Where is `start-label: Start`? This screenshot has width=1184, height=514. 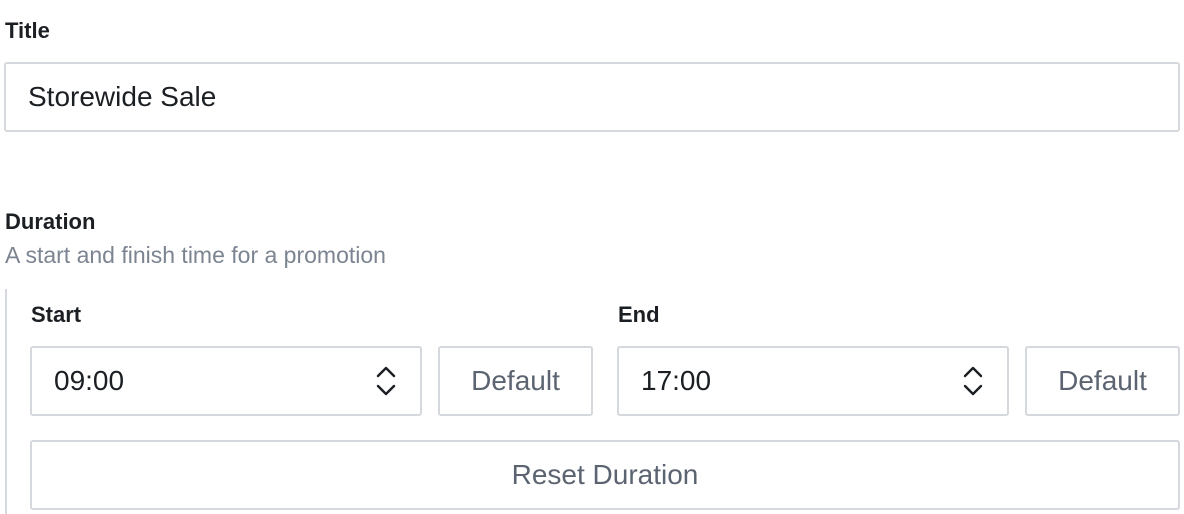 start-label: Start is located at coordinates (56, 314).